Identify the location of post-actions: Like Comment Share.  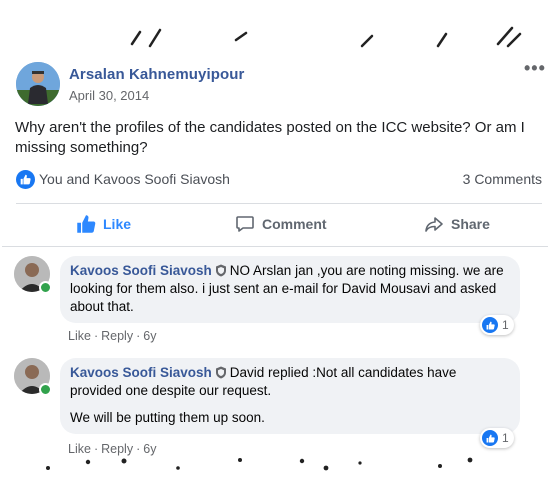
(279, 224).